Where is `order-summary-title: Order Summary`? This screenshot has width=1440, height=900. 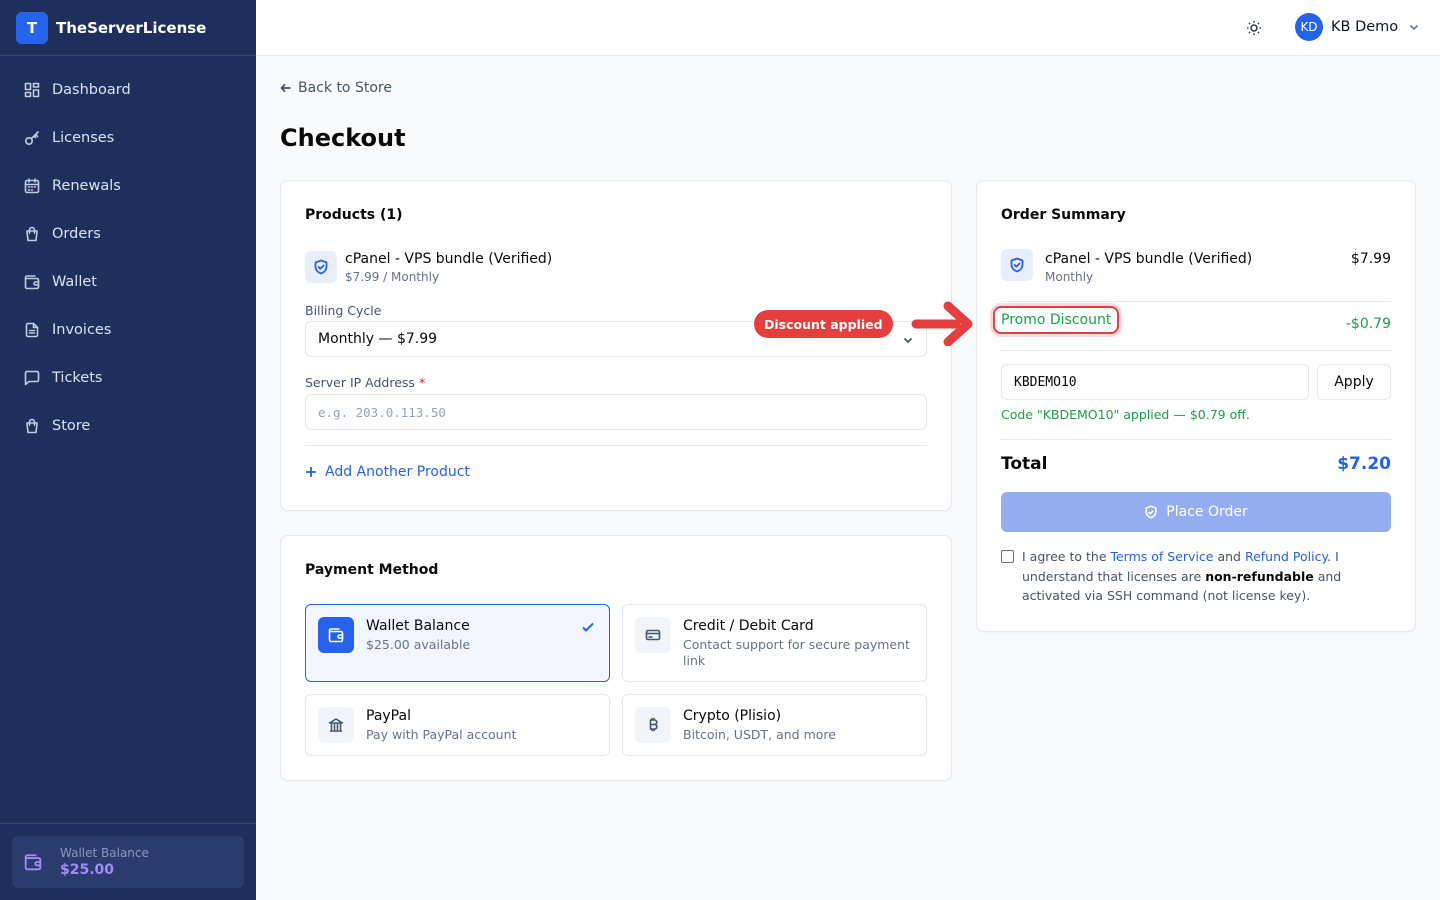
order-summary-title: Order Summary is located at coordinates (1063, 215).